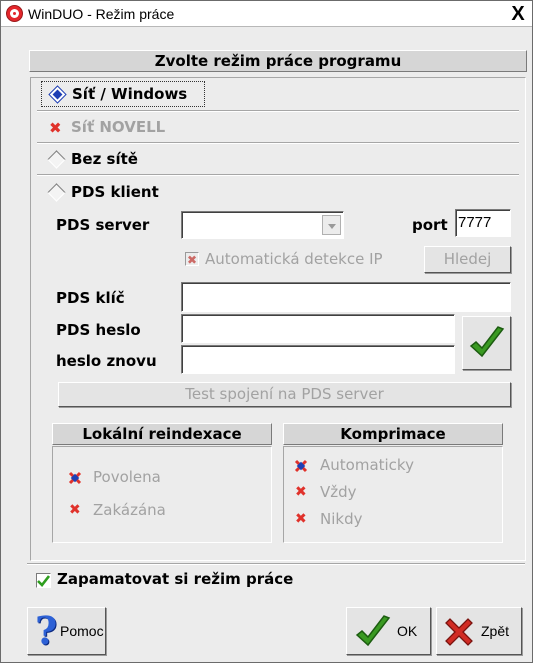 This screenshot has width=533, height=663. What do you see at coordinates (479, 631) in the screenshot?
I see `back-button: Zpět` at bounding box center [479, 631].